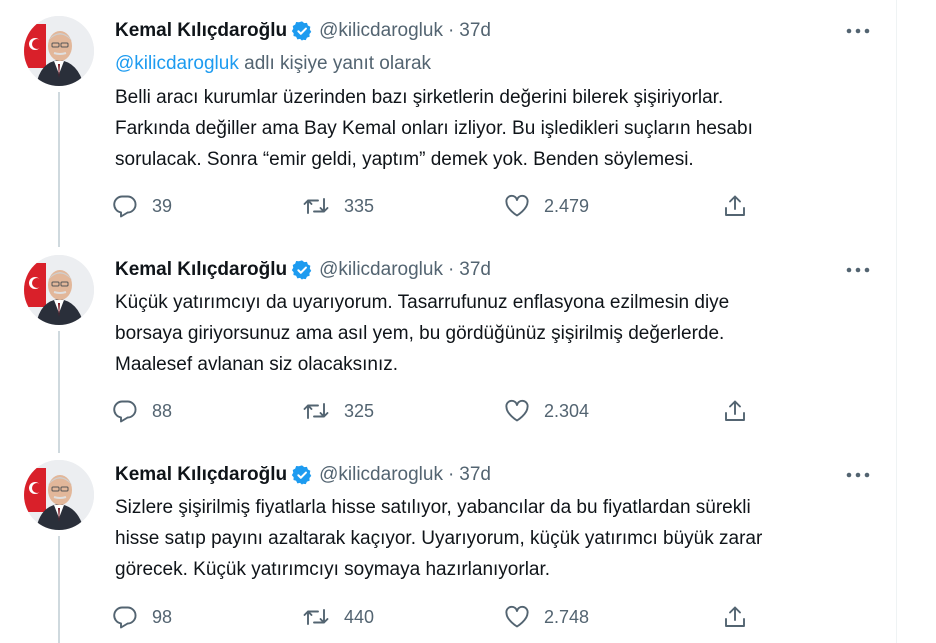 This screenshot has height=643, width=936. Describe the element at coordinates (162, 205) in the screenshot. I see `reply-count: 39` at that location.